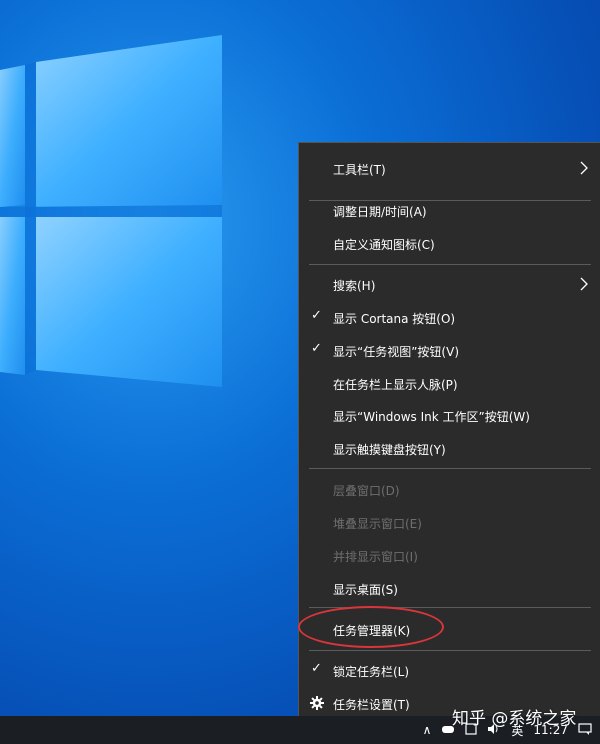 The height and width of the screenshot is (744, 600). Describe the element at coordinates (449, 168) in the screenshot. I see `menu-item-toolbars: 工具栏(T)` at that location.